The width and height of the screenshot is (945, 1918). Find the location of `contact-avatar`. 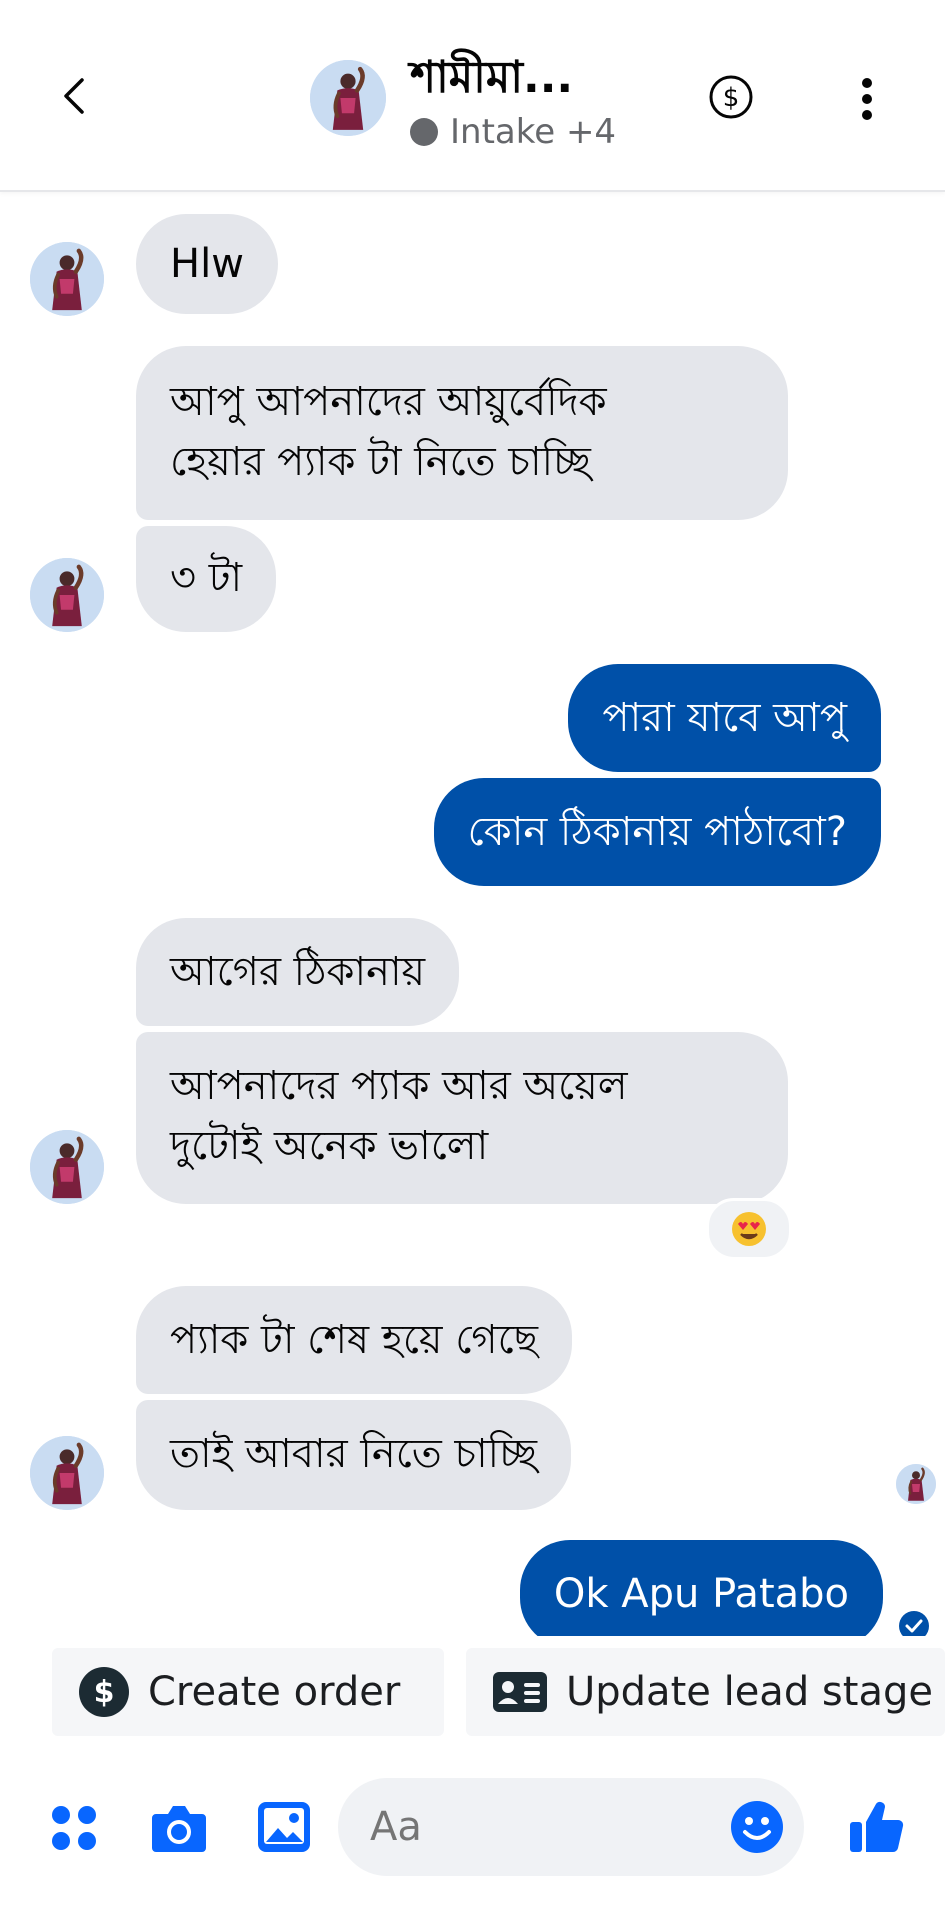

contact-avatar is located at coordinates (348, 98).